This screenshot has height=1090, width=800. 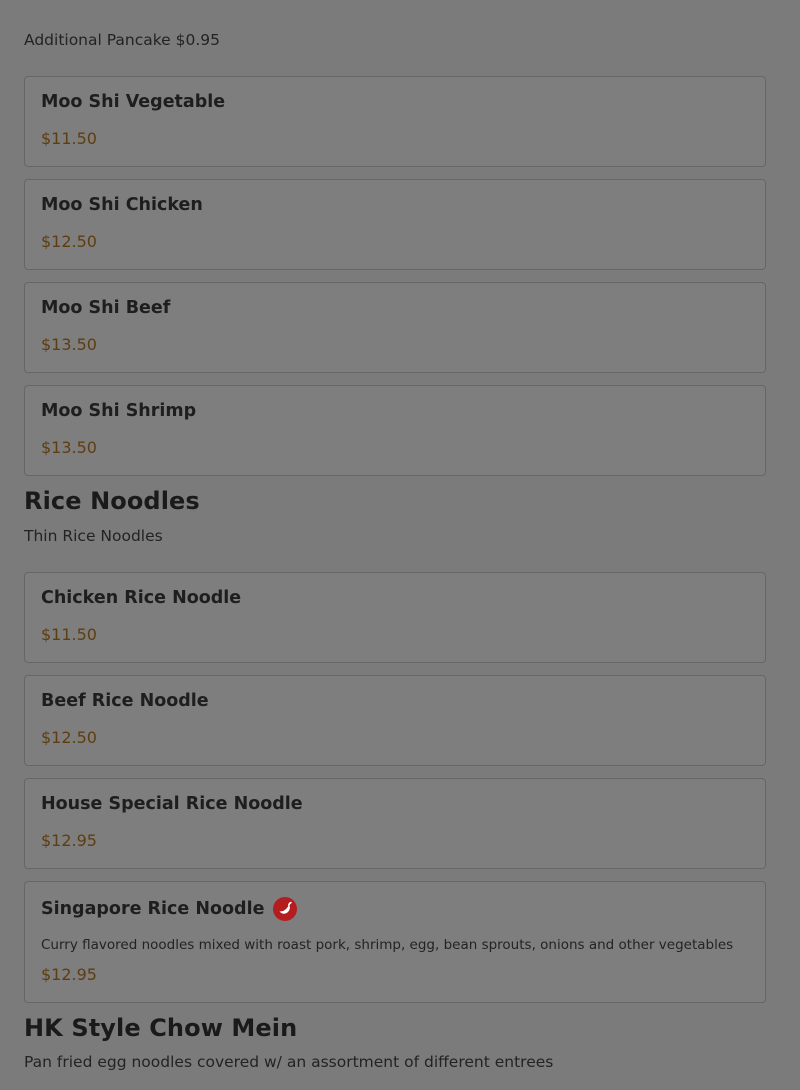 I want to click on menu-item-card: House Special Rice Noodle $12.95, so click(x=395, y=823).